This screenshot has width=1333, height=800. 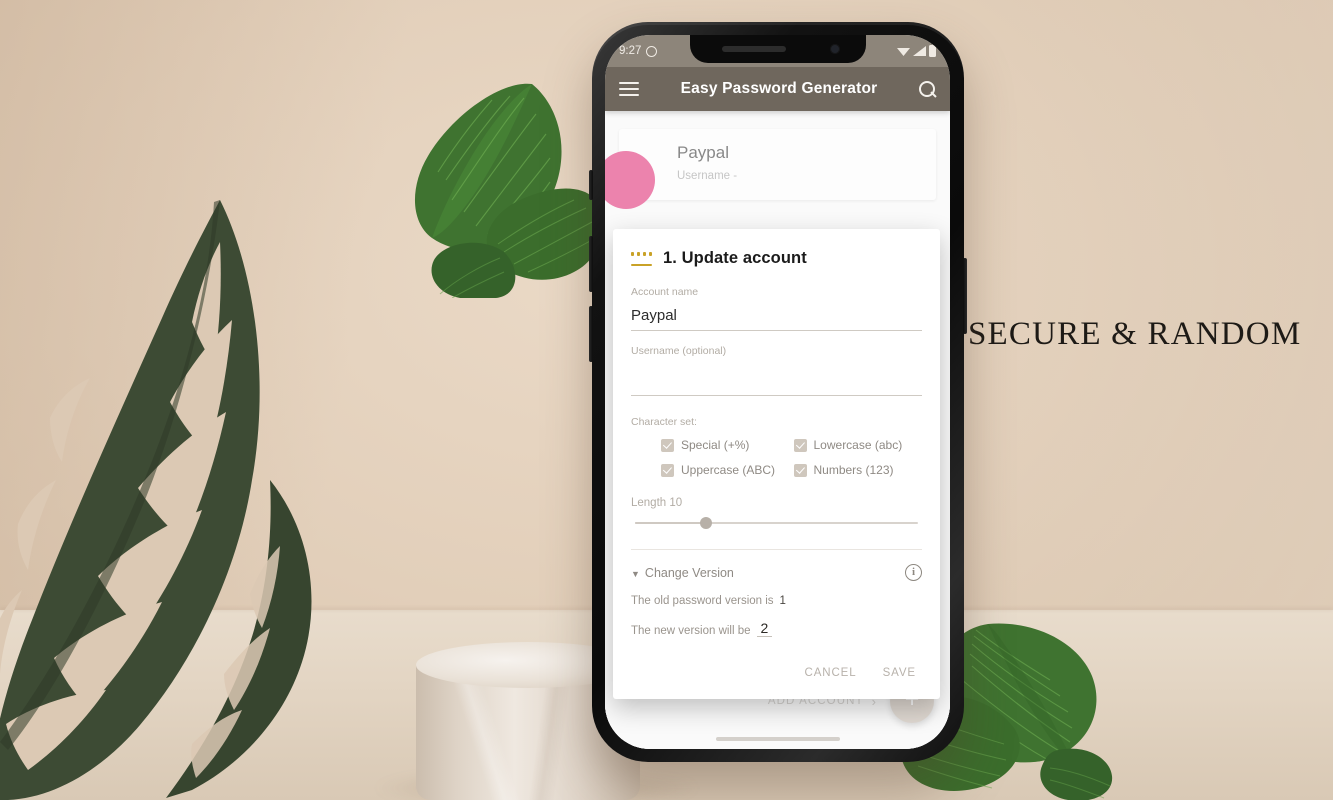 What do you see at coordinates (635, 573) in the screenshot?
I see `chevron-down-icon: ▼` at bounding box center [635, 573].